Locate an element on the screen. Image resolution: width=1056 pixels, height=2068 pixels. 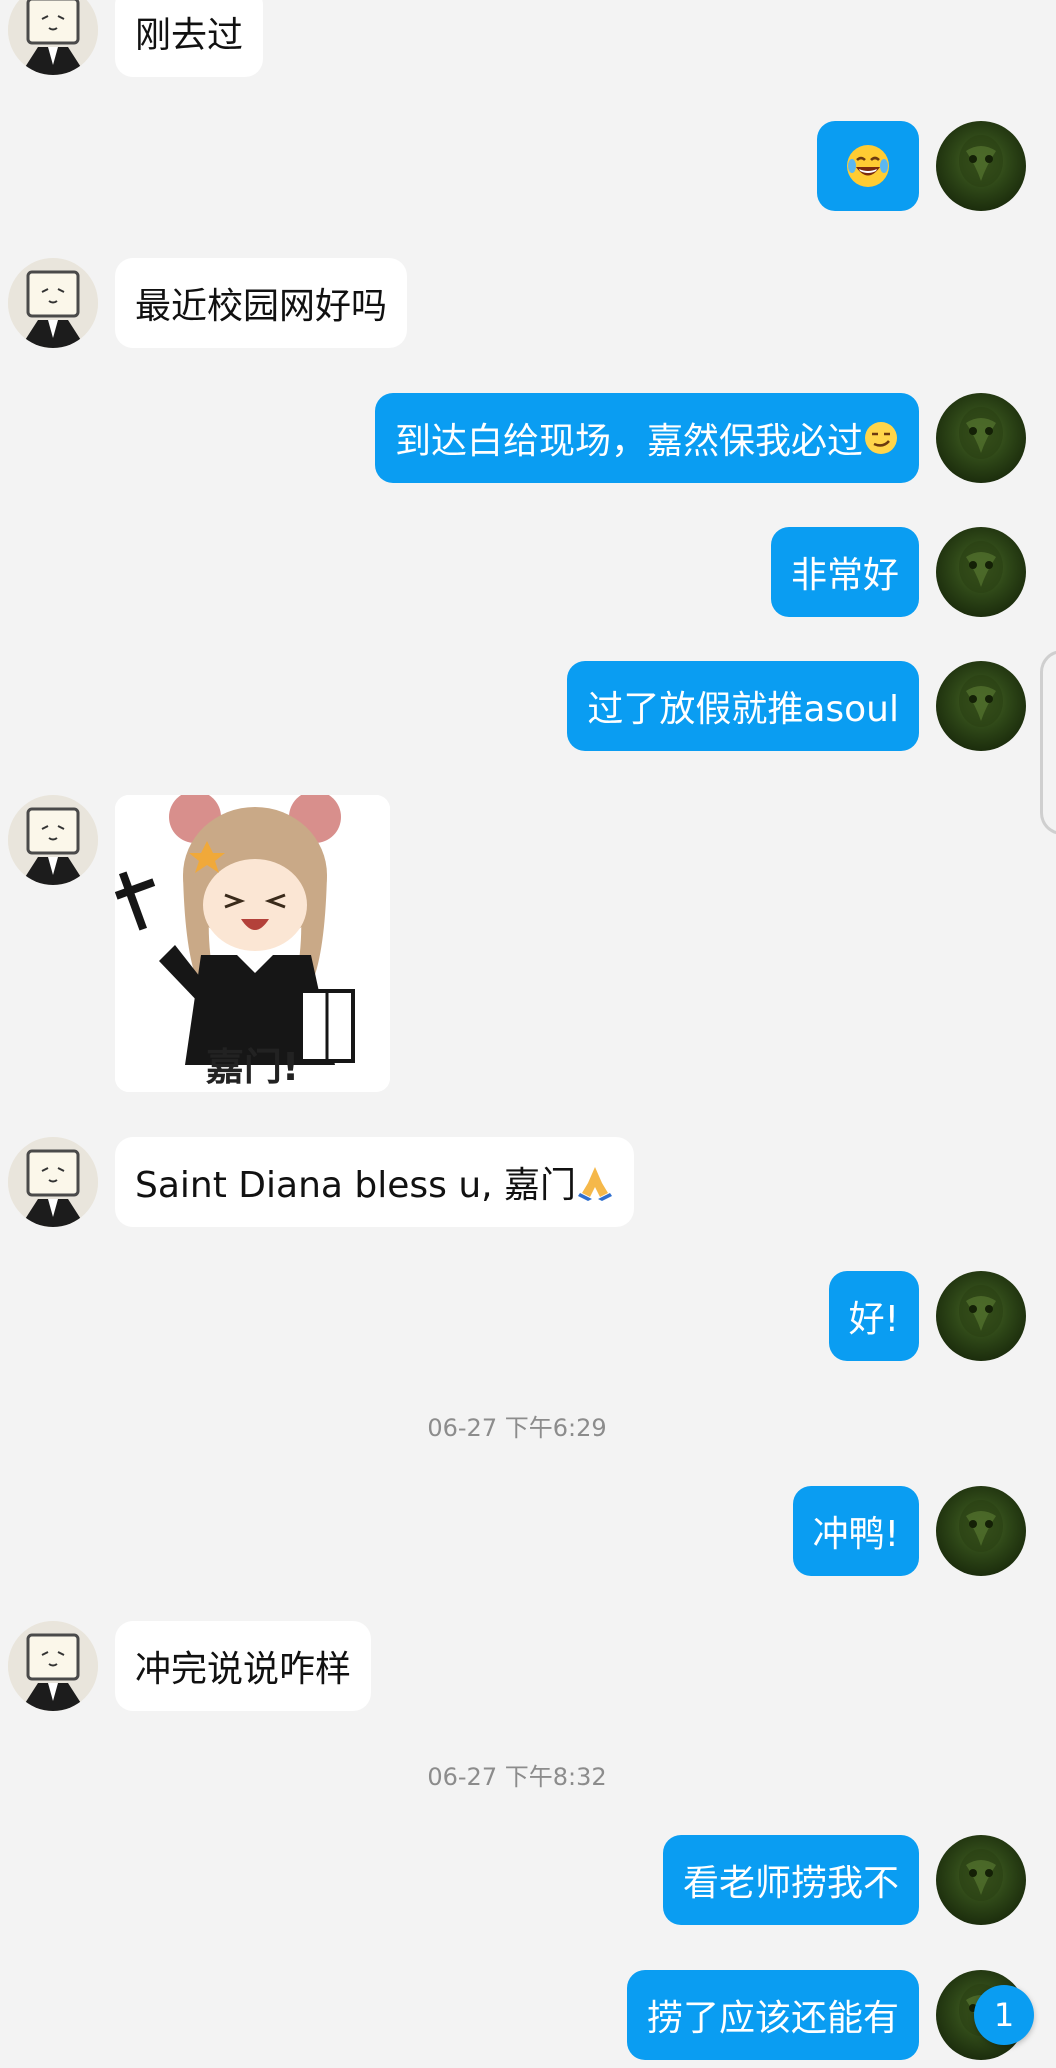
incoming-message-bubble: 最近校园网好吗 is located at coordinates (261, 303).